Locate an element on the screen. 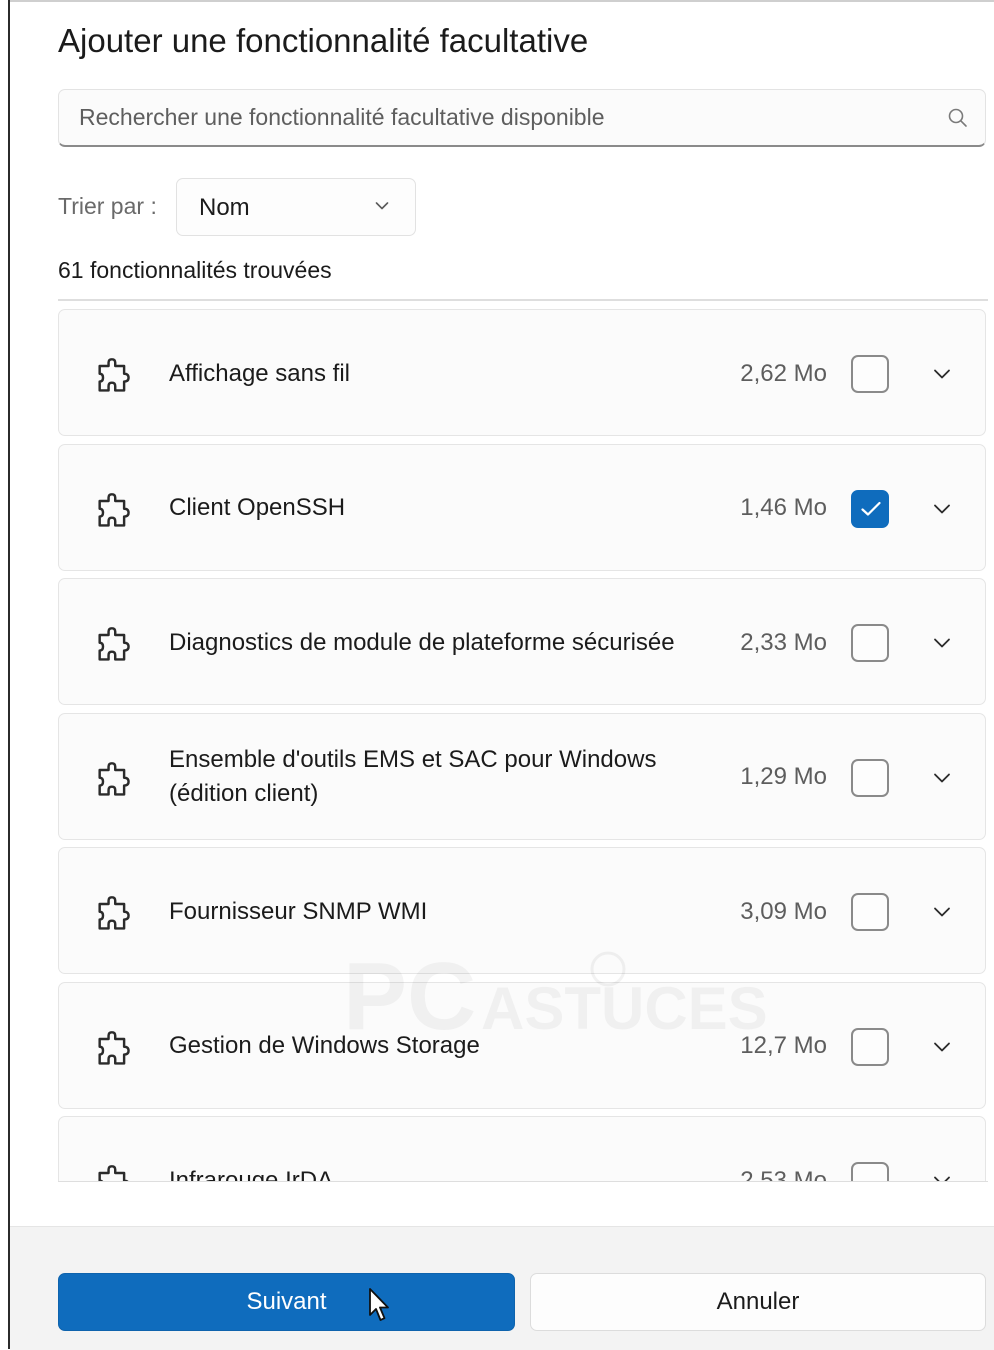 The width and height of the screenshot is (994, 1350). feature-size: 12,7 Mo is located at coordinates (783, 1045).